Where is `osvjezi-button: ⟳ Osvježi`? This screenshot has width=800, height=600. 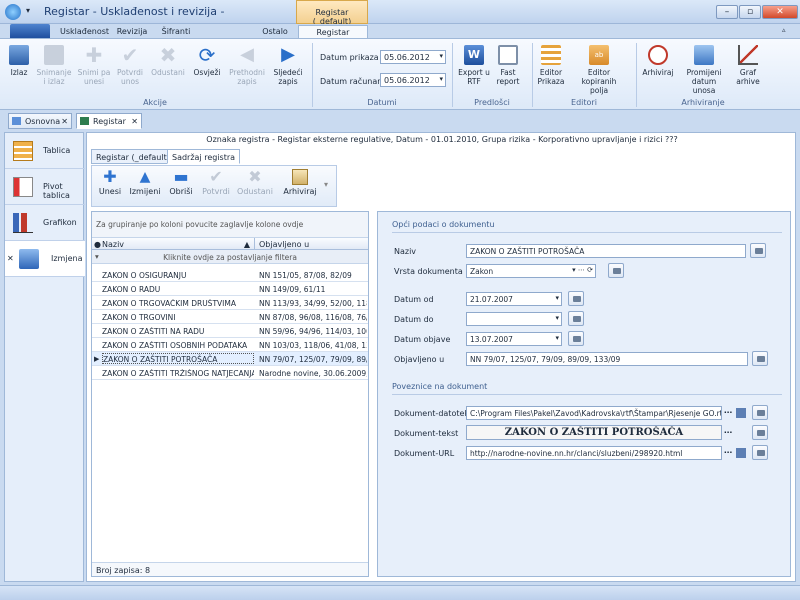 osvjezi-button: ⟳ Osvježi is located at coordinates (207, 61).